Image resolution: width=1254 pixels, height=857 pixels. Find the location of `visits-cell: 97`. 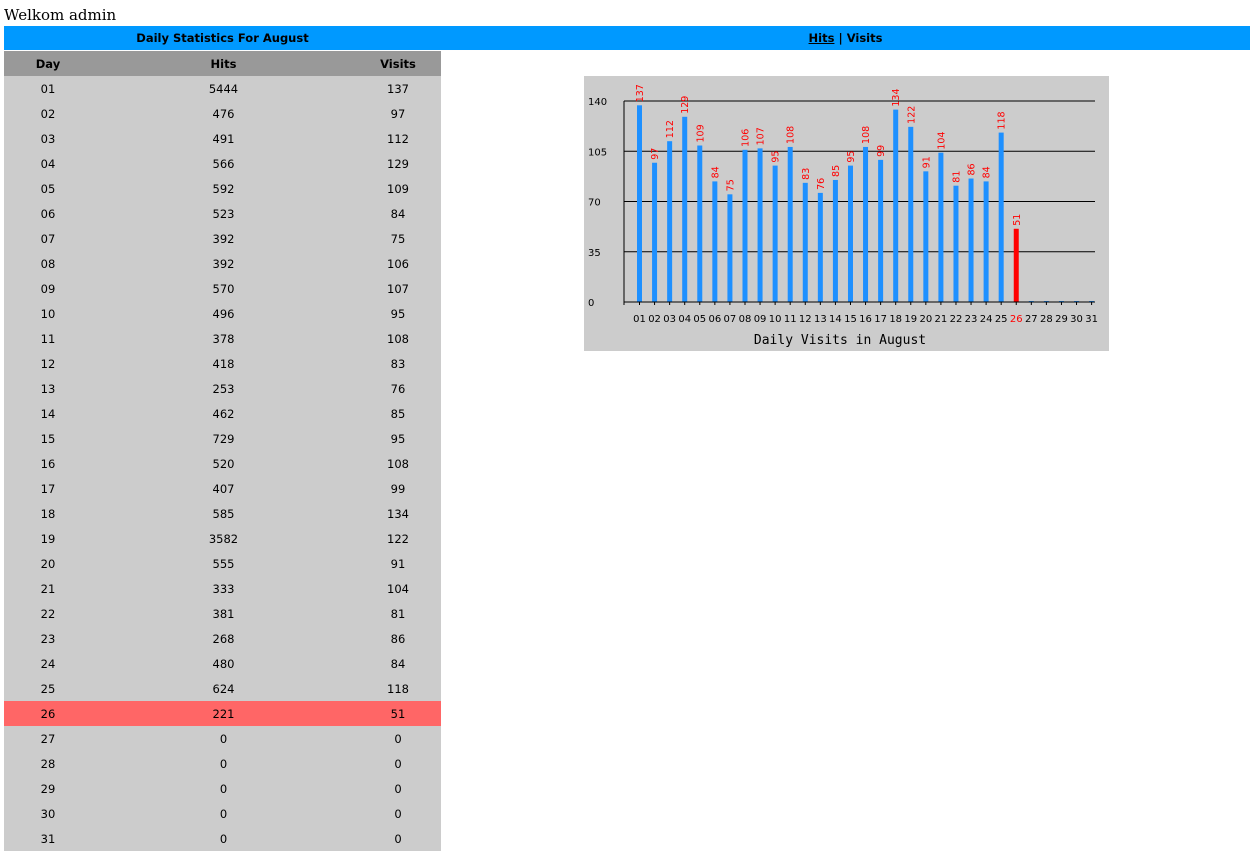

visits-cell: 97 is located at coordinates (398, 113).